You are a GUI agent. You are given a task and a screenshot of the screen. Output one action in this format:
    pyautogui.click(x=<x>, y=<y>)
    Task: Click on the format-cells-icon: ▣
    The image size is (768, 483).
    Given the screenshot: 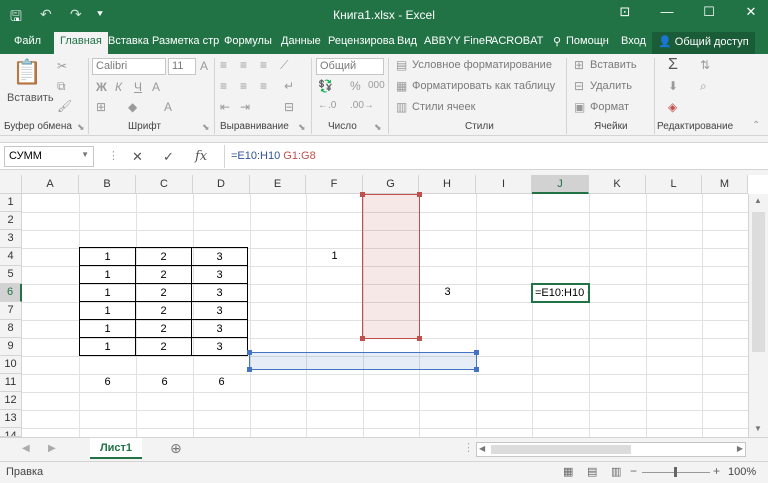 What is the action you would take?
    pyautogui.click(x=579, y=107)
    